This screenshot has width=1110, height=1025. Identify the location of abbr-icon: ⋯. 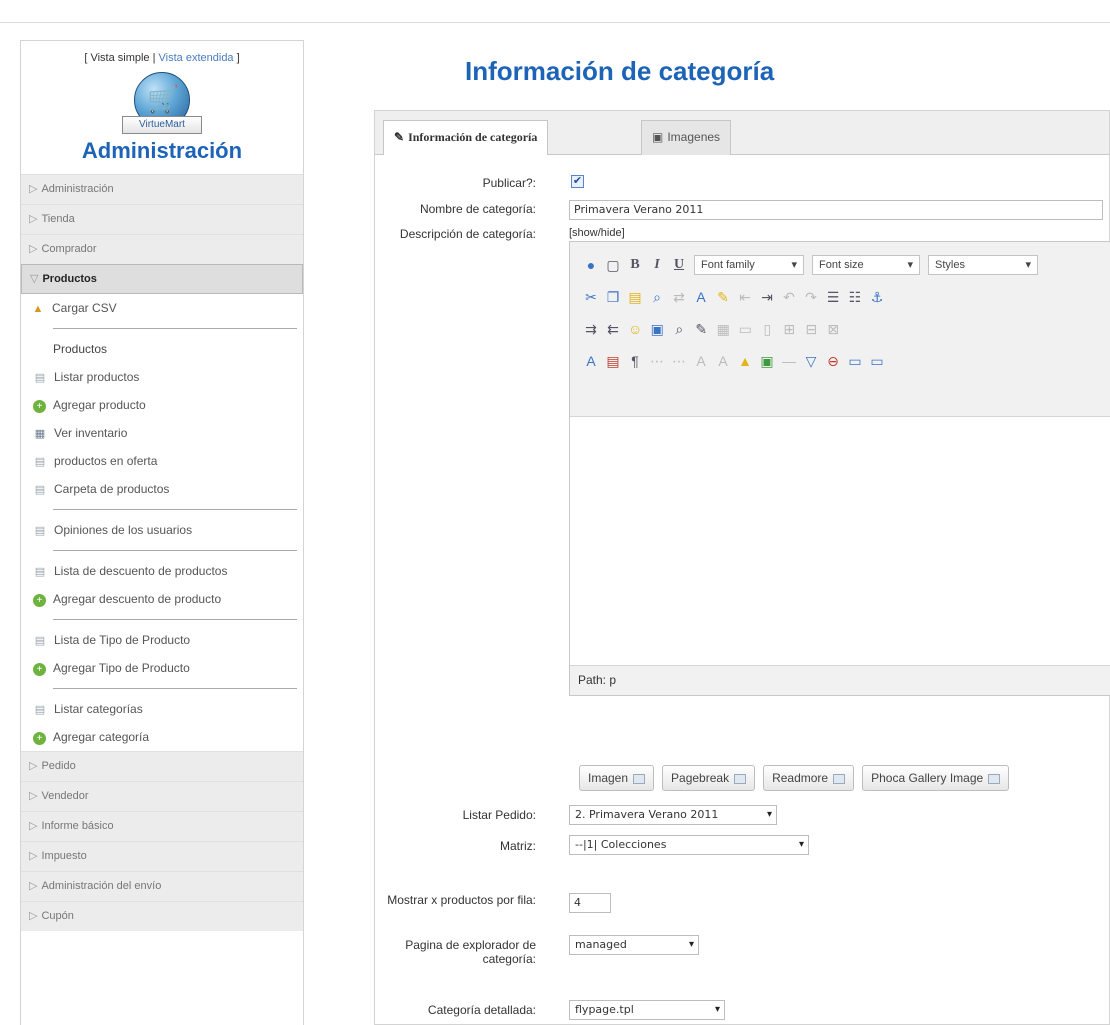
(657, 361).